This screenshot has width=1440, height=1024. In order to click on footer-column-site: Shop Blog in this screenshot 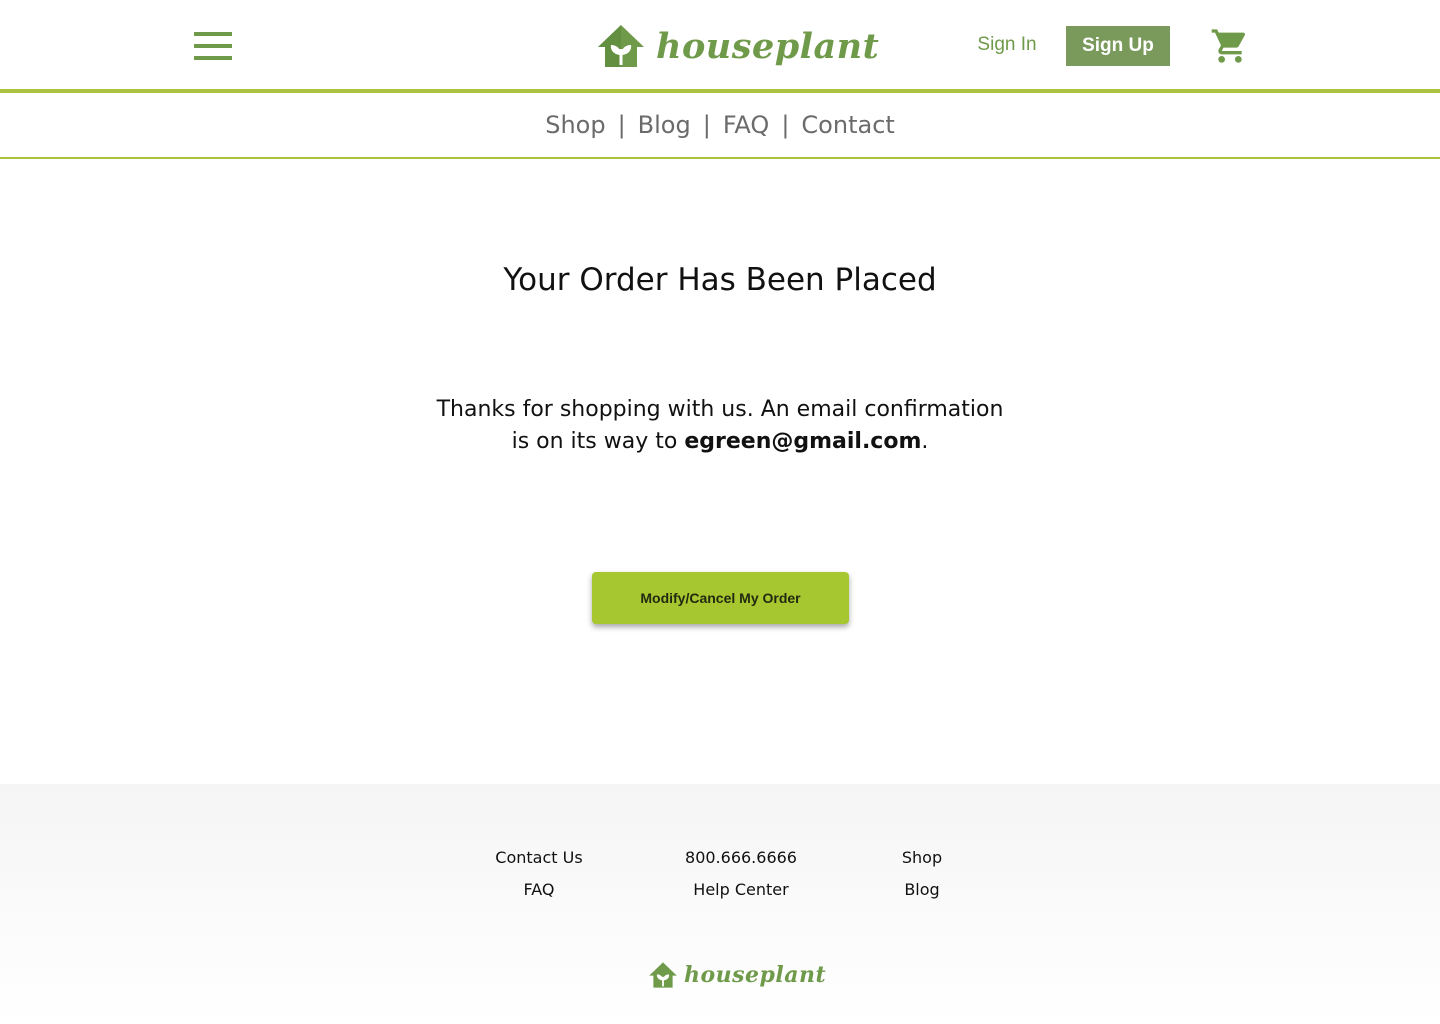, I will do `click(922, 876)`.